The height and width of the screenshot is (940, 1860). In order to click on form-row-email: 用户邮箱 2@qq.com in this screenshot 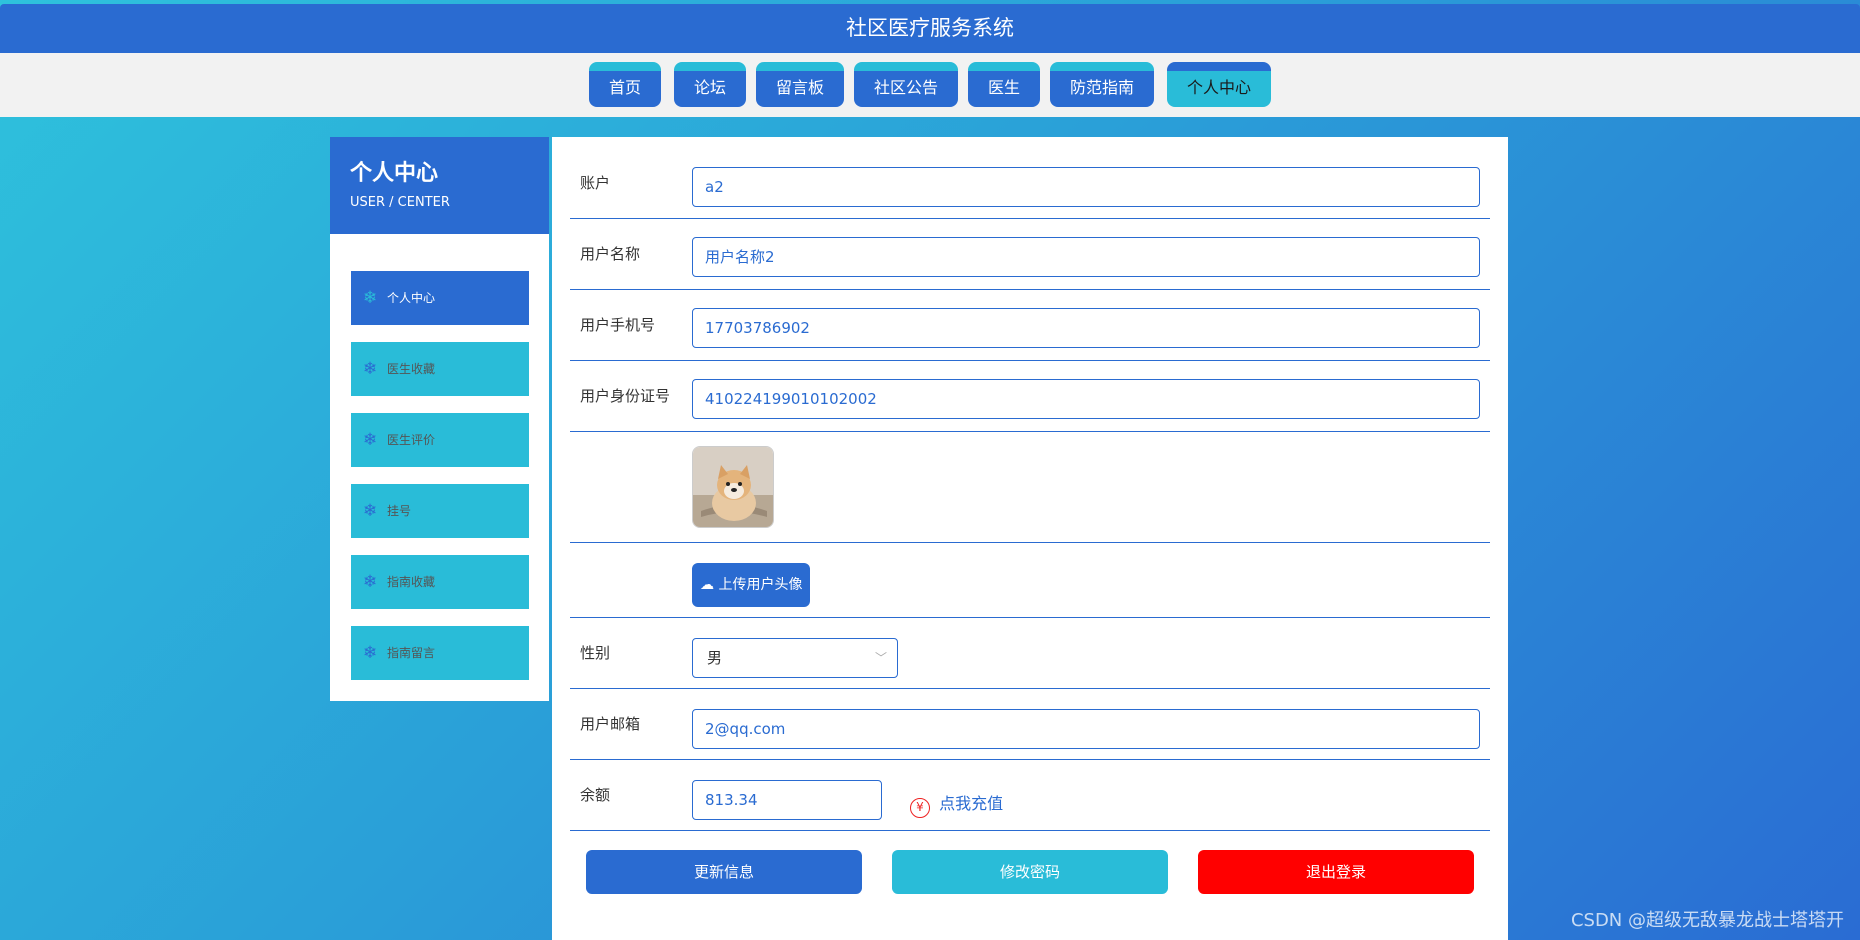, I will do `click(1030, 724)`.